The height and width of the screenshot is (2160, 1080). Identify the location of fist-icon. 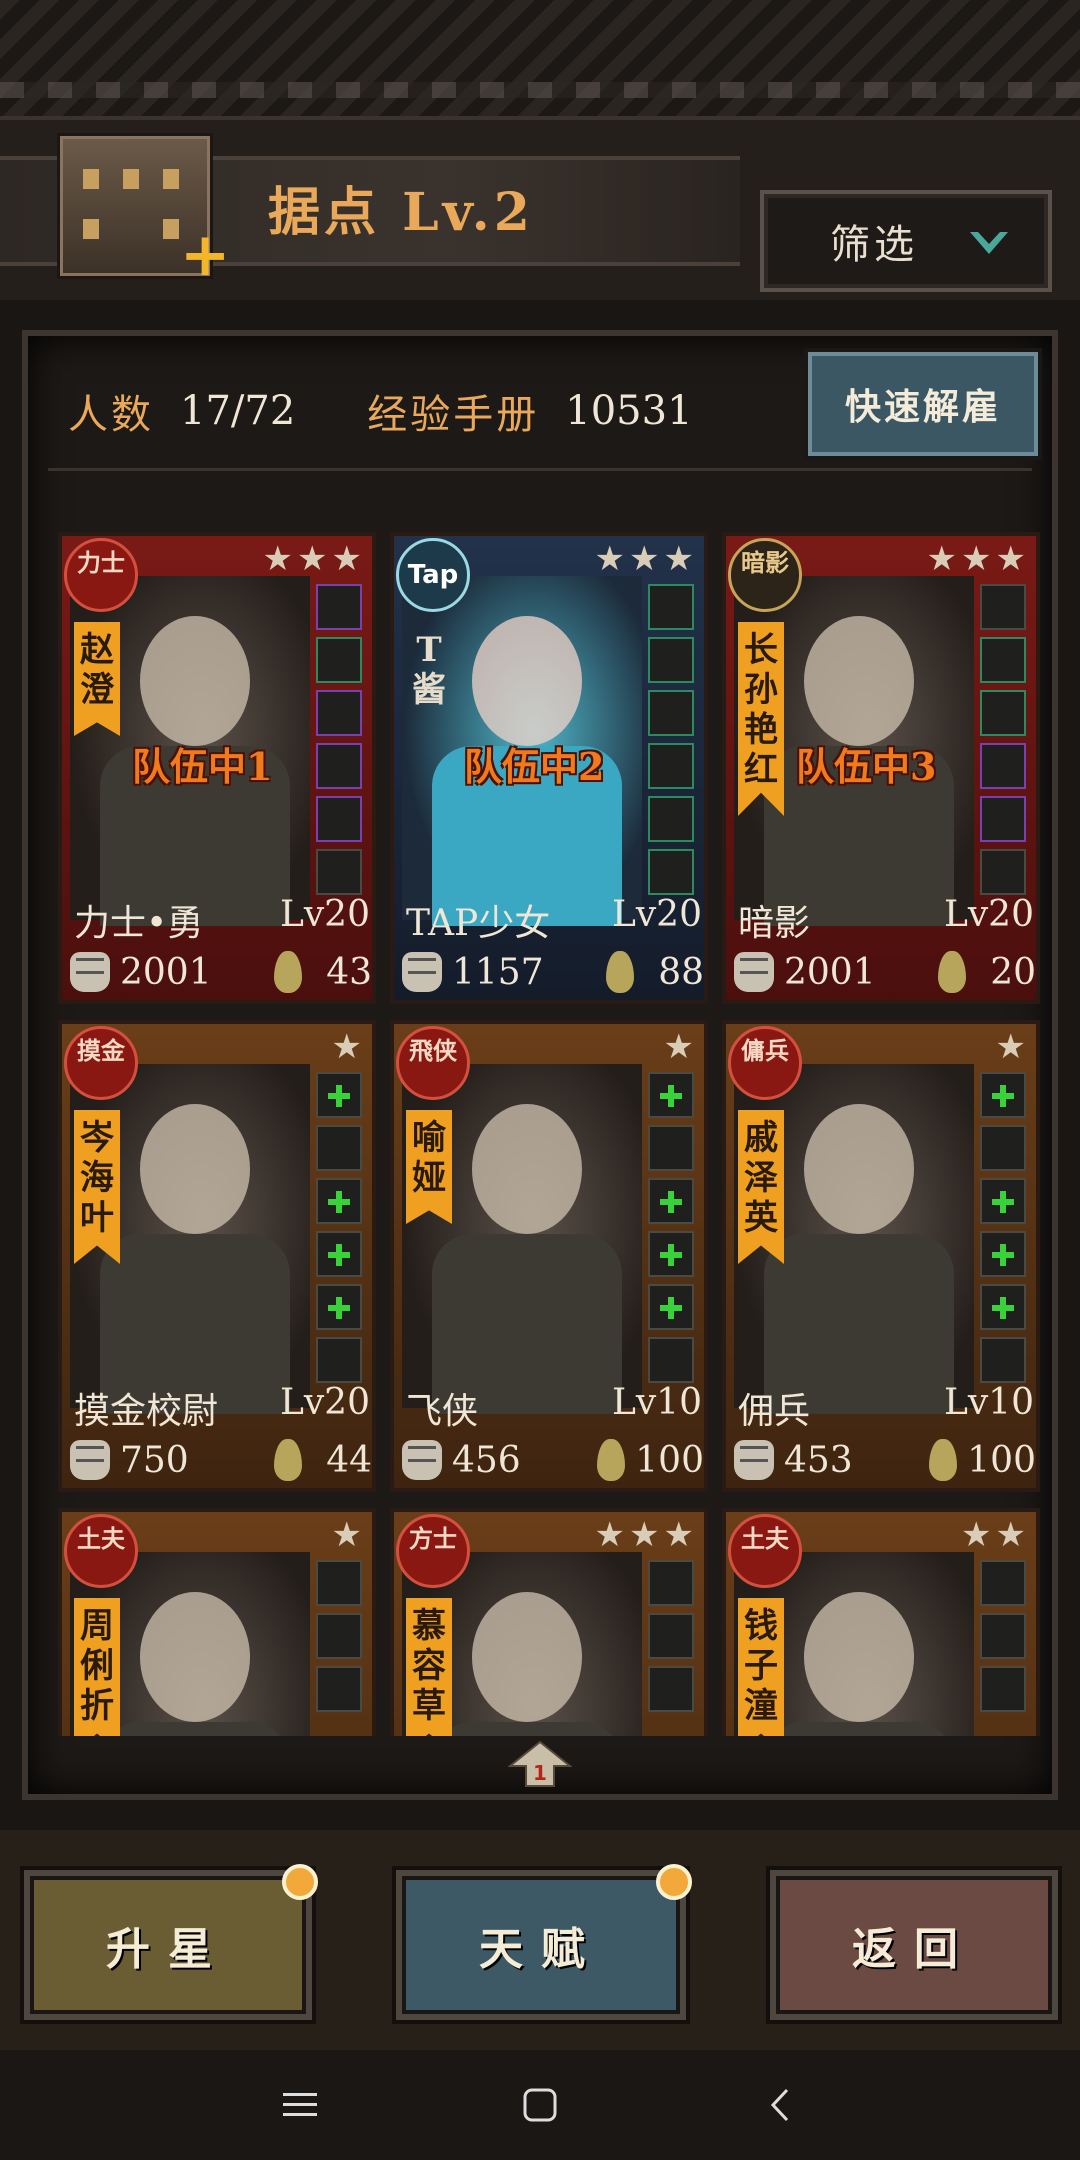
(90, 1460).